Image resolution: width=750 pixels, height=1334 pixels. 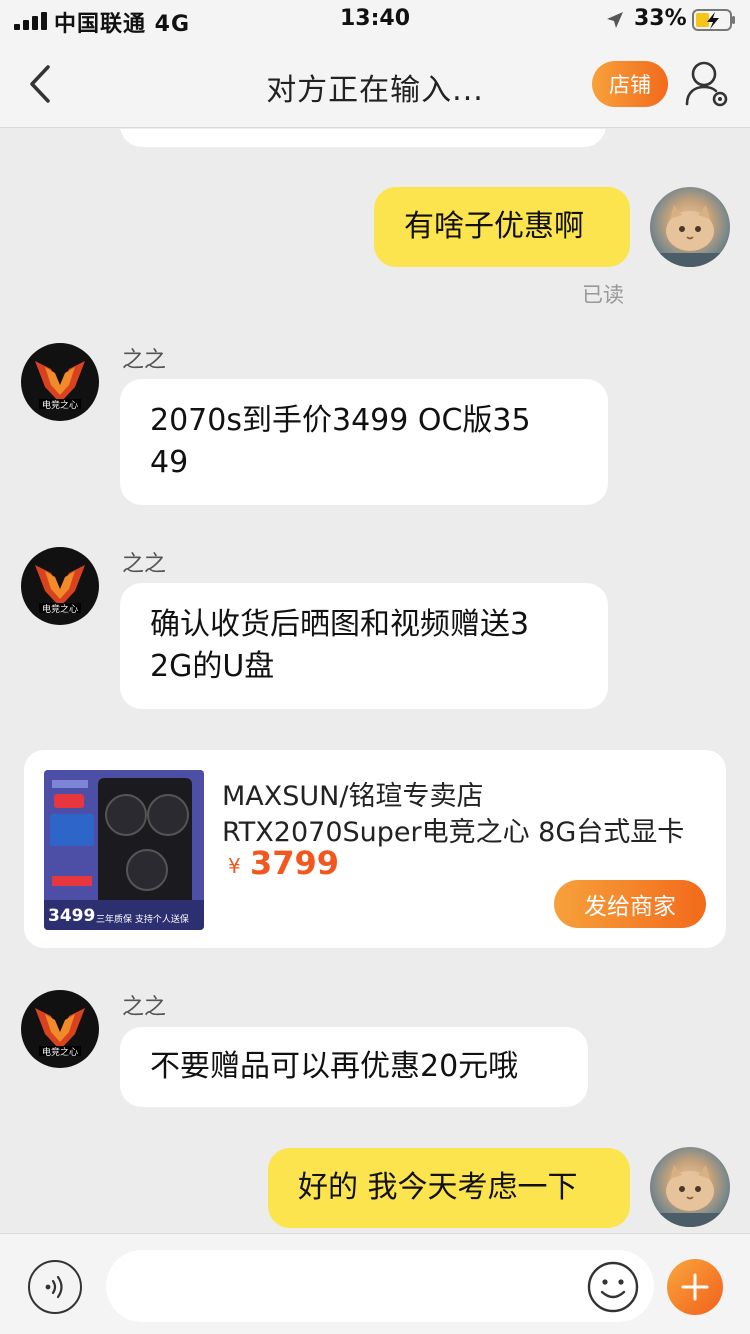 What do you see at coordinates (494, 226) in the screenshot?
I see `message-text: 有啥子优惠啊` at bounding box center [494, 226].